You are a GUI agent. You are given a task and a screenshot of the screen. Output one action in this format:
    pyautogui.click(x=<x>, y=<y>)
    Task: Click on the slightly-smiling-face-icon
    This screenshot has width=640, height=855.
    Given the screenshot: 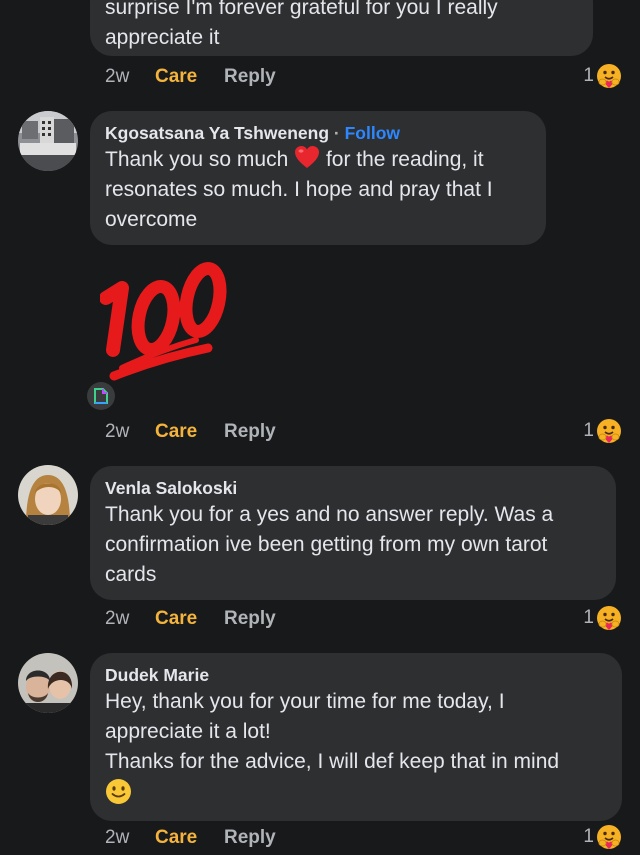 What is the action you would take?
    pyautogui.click(x=118, y=791)
    